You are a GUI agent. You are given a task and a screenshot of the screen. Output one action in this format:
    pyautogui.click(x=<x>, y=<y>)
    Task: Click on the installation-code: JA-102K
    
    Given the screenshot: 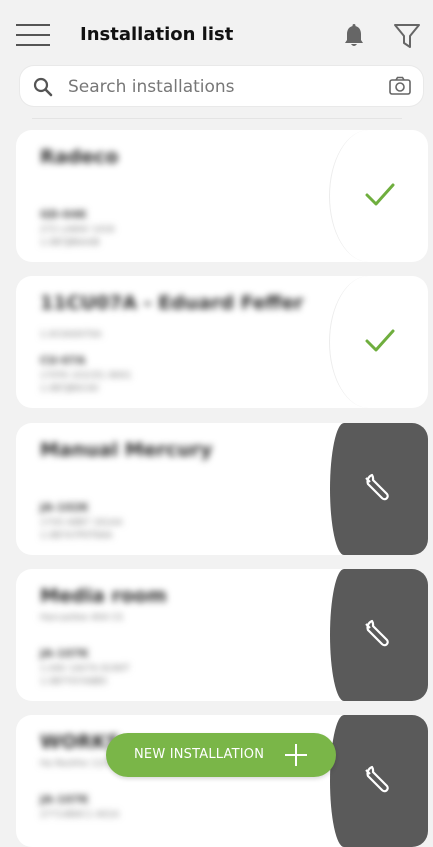 What is the action you would take?
    pyautogui.click(x=64, y=507)
    